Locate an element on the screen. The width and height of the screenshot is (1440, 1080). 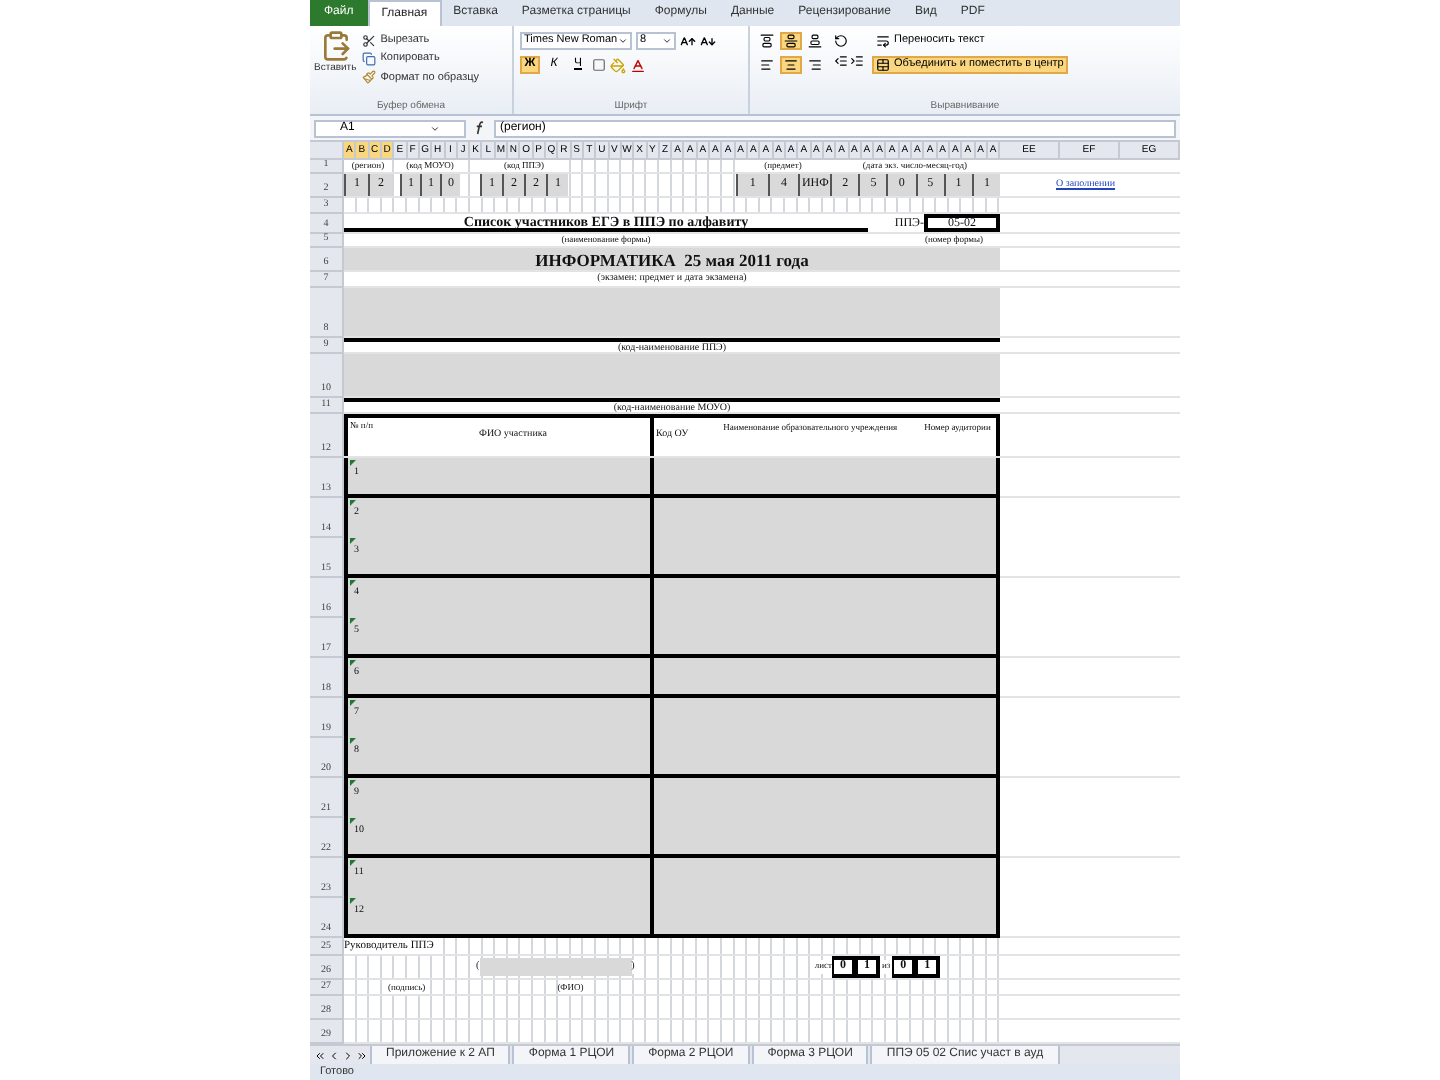
merge-icon is located at coordinates (883, 65).